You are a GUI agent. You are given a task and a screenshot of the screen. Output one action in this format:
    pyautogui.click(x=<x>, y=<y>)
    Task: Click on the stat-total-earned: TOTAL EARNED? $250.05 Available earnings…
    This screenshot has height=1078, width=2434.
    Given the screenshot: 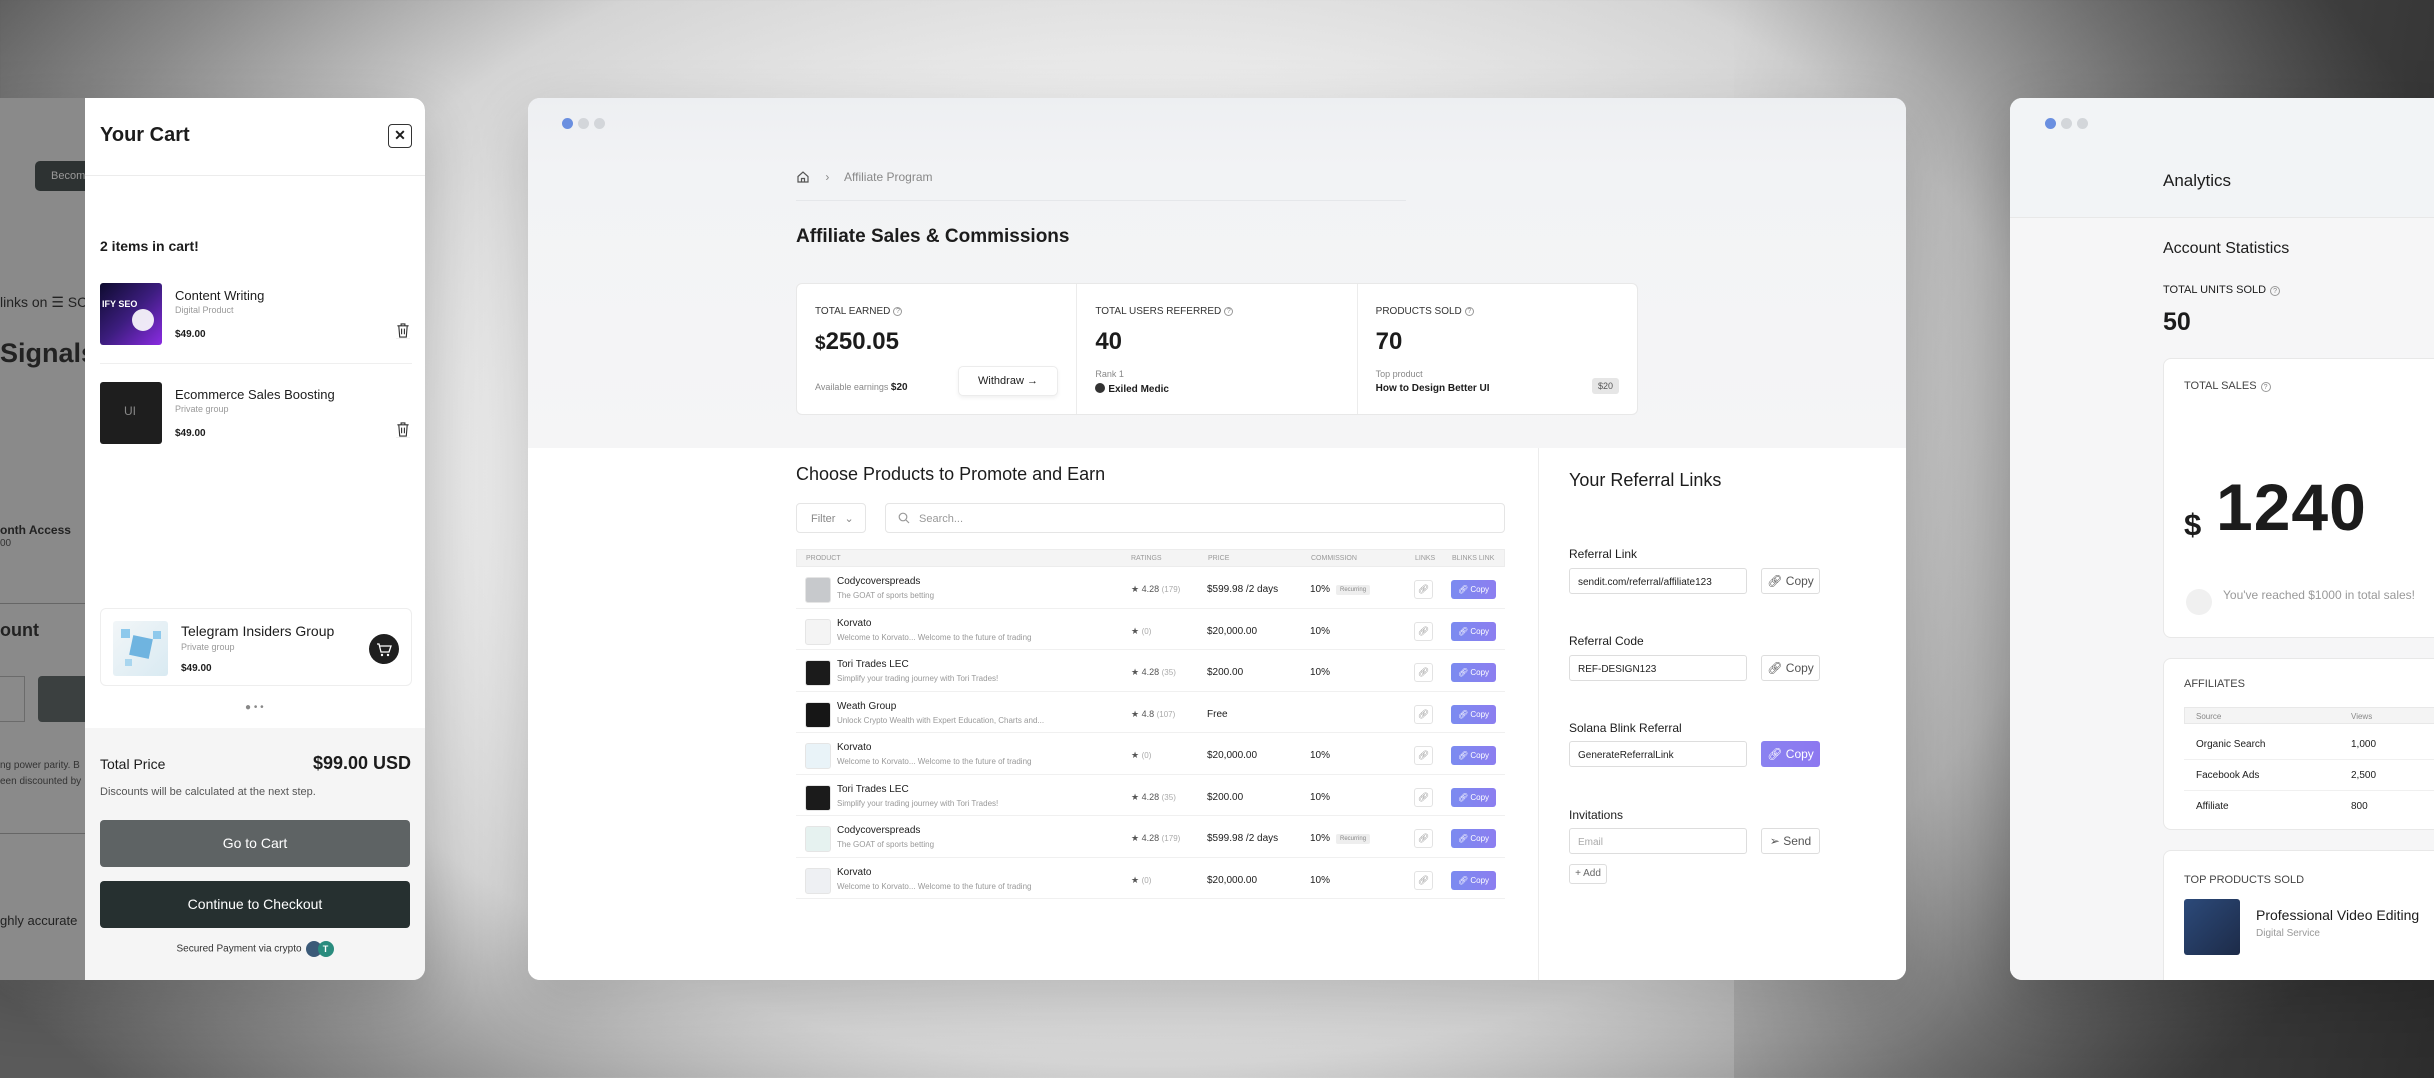 What is the action you would take?
    pyautogui.click(x=937, y=349)
    